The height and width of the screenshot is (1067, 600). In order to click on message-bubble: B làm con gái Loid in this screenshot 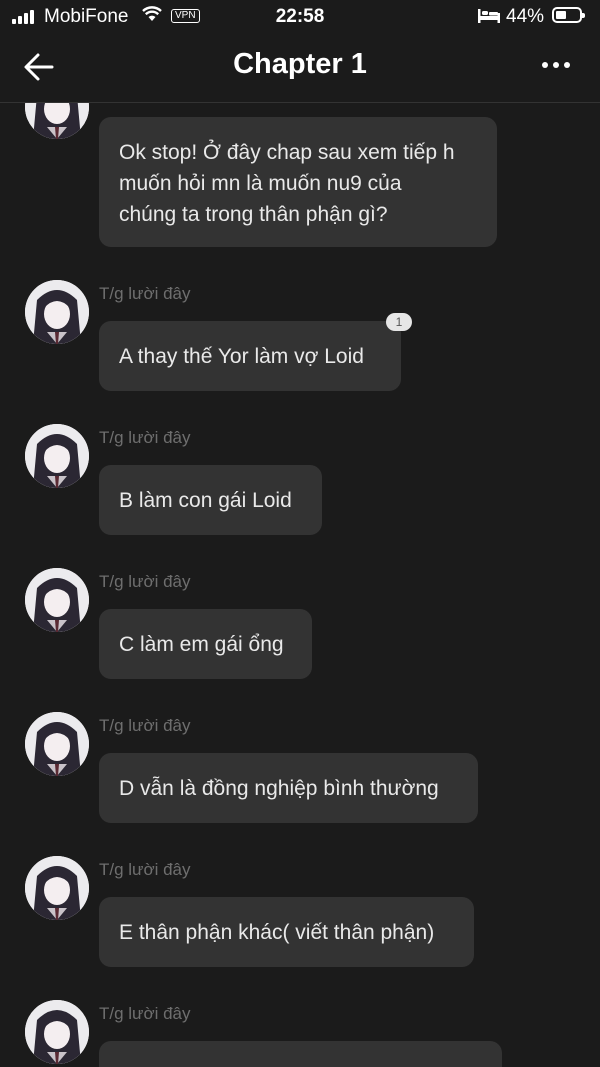, I will do `click(210, 500)`.